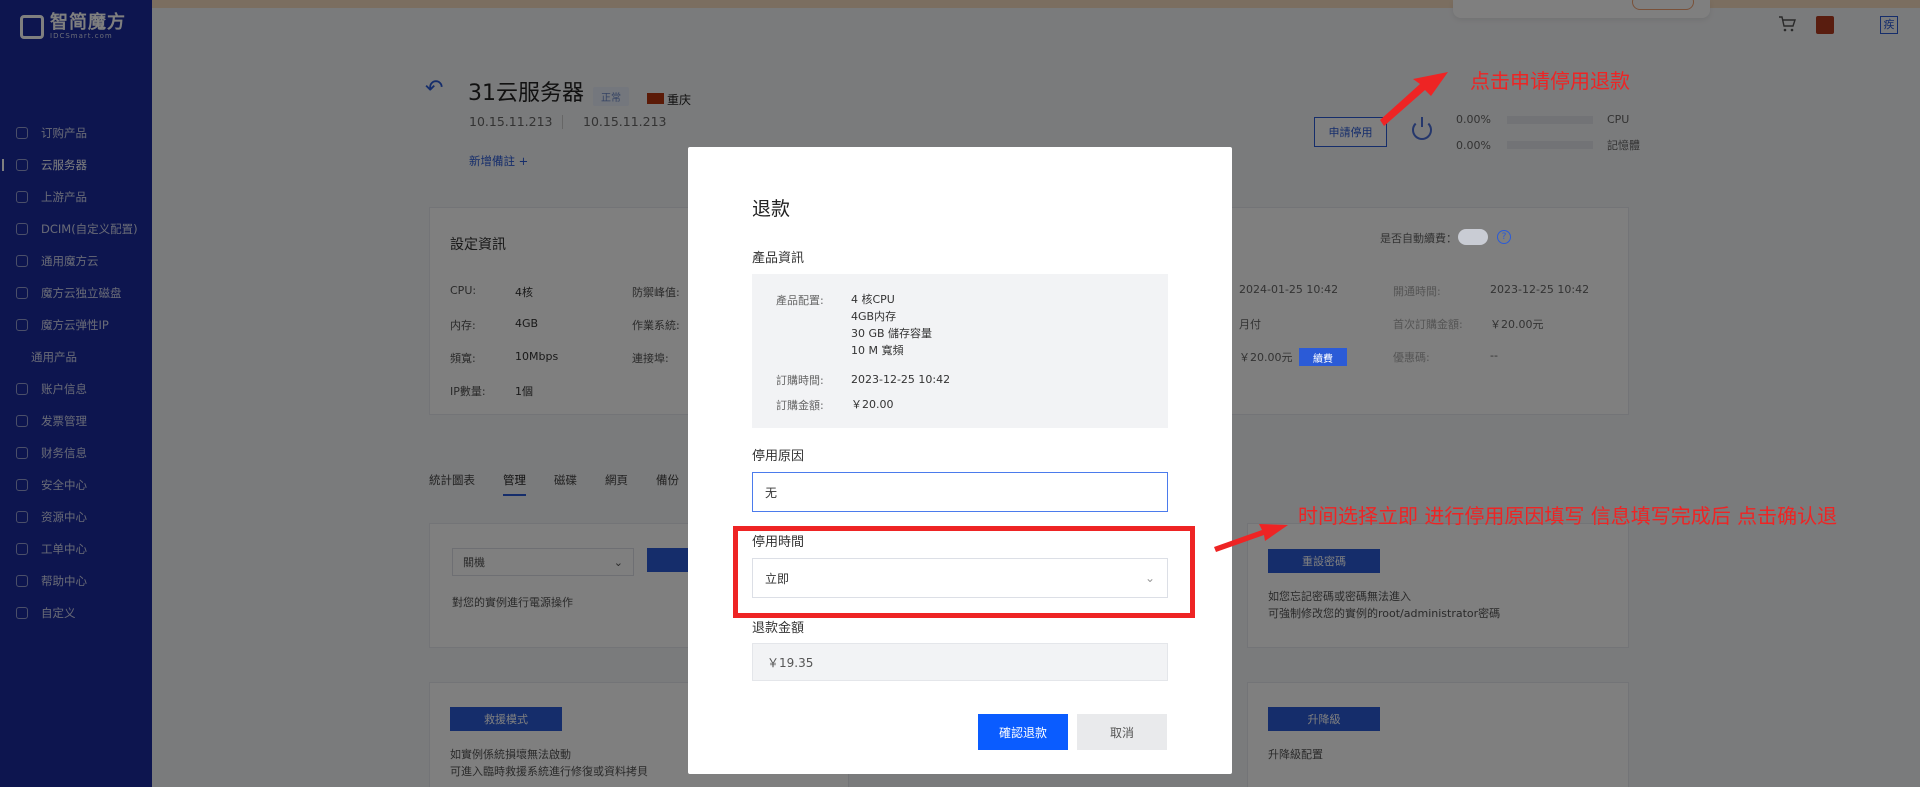 Image resolution: width=1920 pixels, height=787 pixels. Describe the element at coordinates (1251, 538) in the screenshot. I see `arrow-middle` at that location.